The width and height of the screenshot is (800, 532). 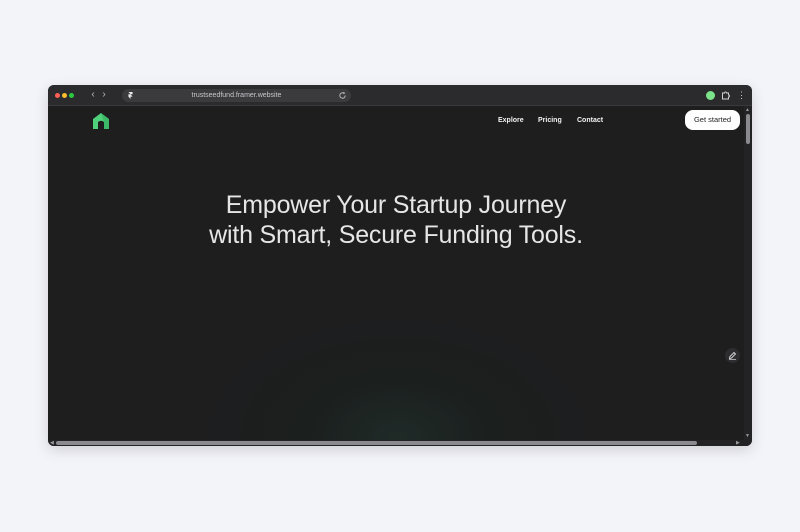 What do you see at coordinates (726, 95) in the screenshot?
I see `puzzle-extensions-icon` at bounding box center [726, 95].